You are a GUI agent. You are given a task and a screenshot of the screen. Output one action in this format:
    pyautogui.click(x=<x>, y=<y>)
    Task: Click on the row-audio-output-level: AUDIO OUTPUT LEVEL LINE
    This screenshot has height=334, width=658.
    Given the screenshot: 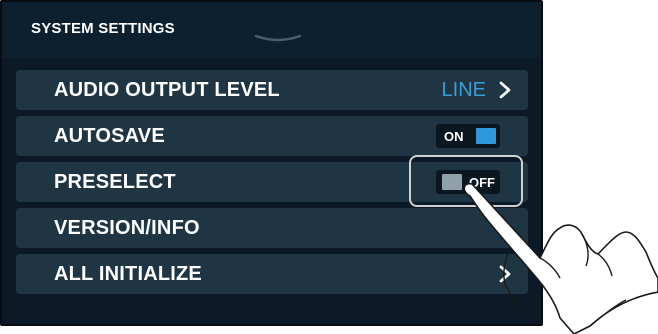 What is the action you would take?
    pyautogui.click(x=272, y=90)
    